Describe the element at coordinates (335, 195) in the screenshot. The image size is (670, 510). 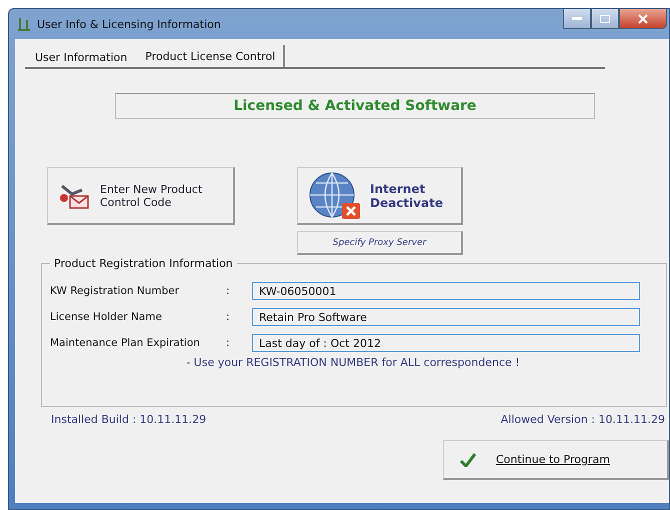
I see `globe-error-icon` at that location.